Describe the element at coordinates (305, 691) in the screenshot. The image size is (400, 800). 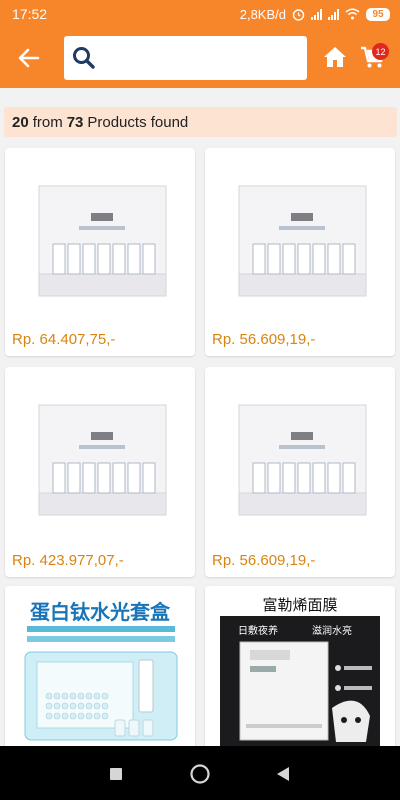
I see `mask-package-graphic` at that location.